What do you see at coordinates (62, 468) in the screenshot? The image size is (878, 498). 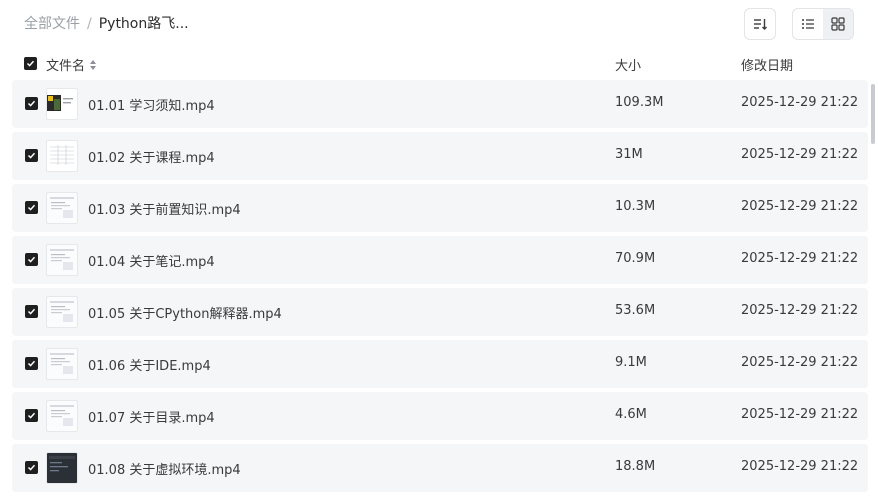 I see `video-thumbnail-dark-ide` at bounding box center [62, 468].